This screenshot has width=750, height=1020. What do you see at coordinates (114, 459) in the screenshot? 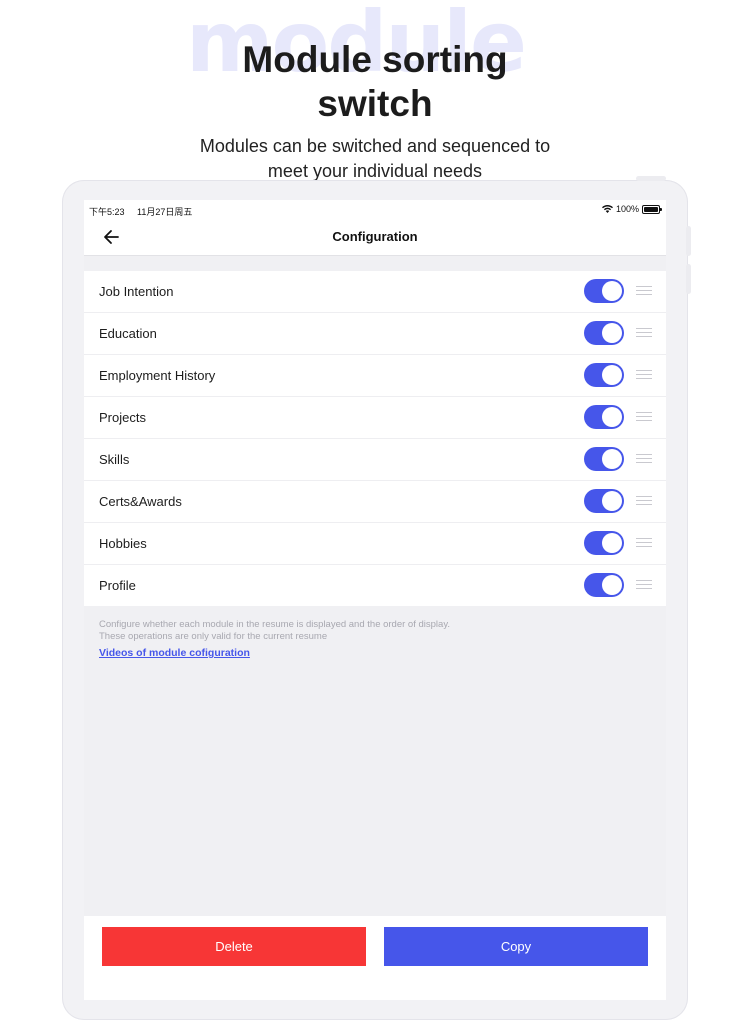
I see `module-label: Skills` at bounding box center [114, 459].